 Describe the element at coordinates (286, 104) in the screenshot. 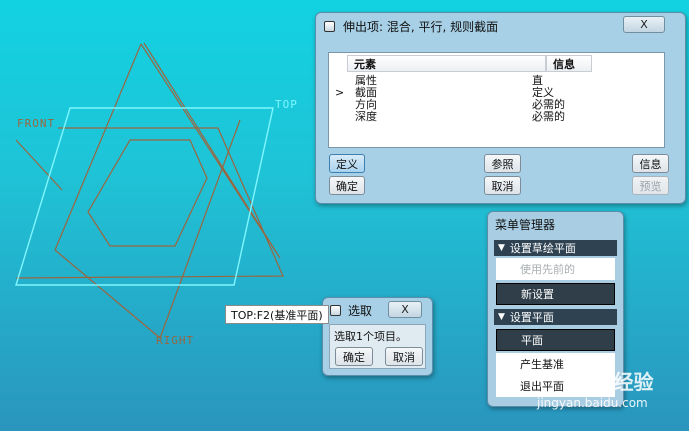

I see `top-plane-label: TOP` at that location.